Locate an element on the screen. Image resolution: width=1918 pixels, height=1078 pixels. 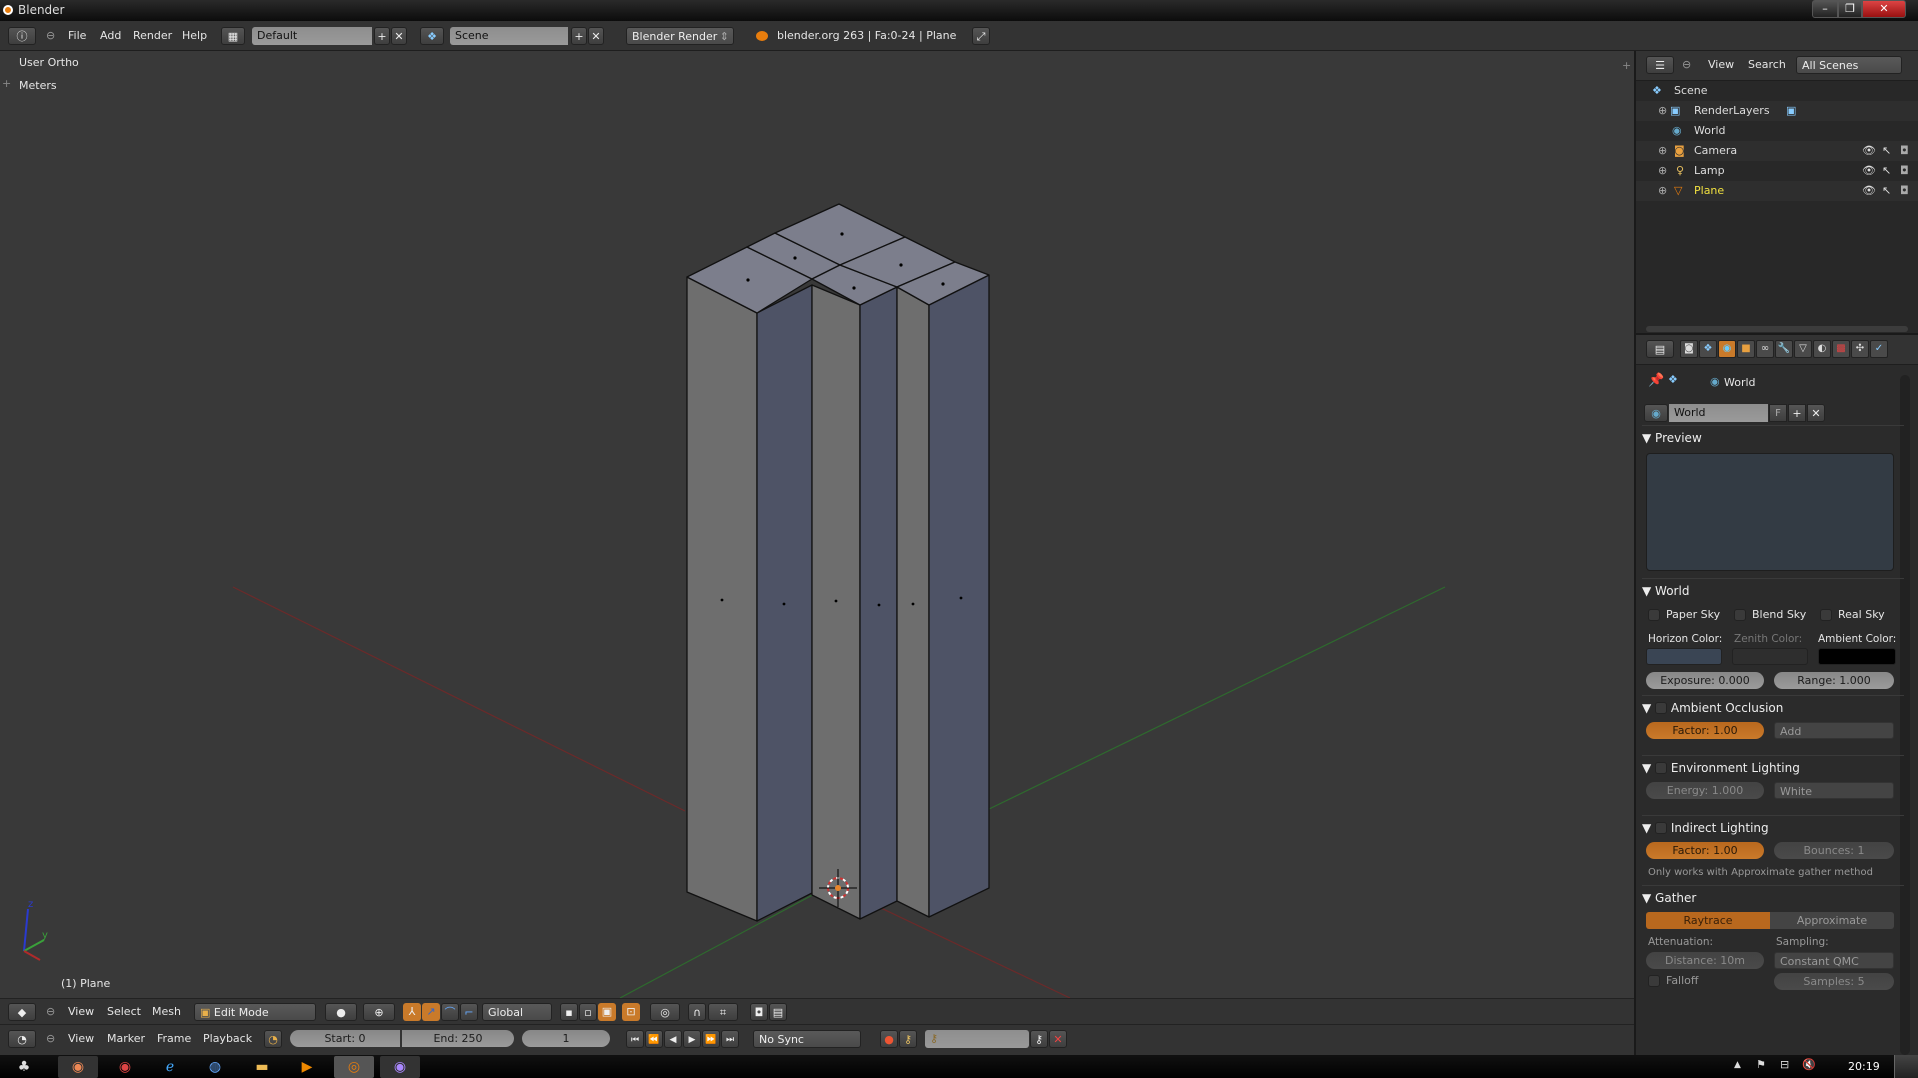
keying-set-icon: ⚷ is located at coordinates (908, 1039).